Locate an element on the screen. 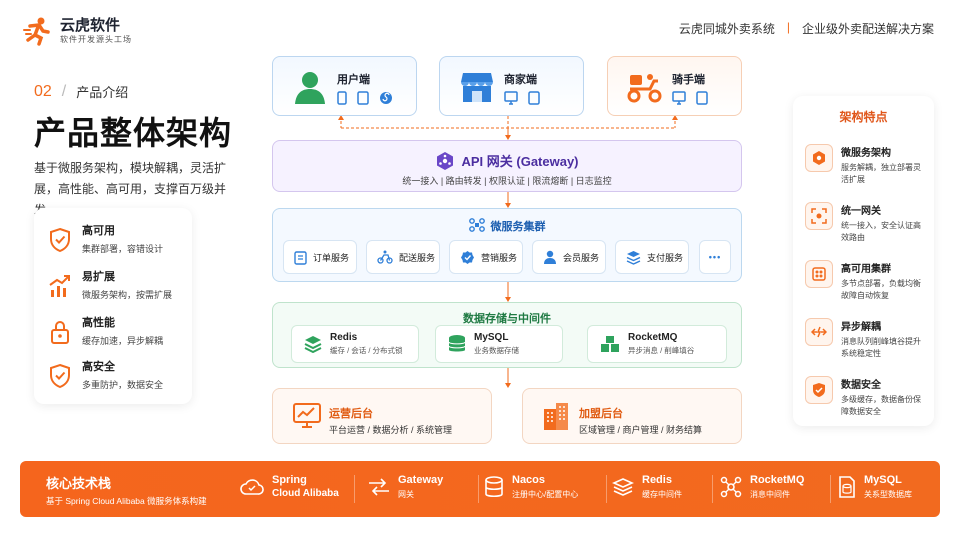  user-icon is located at coordinates (310, 87).